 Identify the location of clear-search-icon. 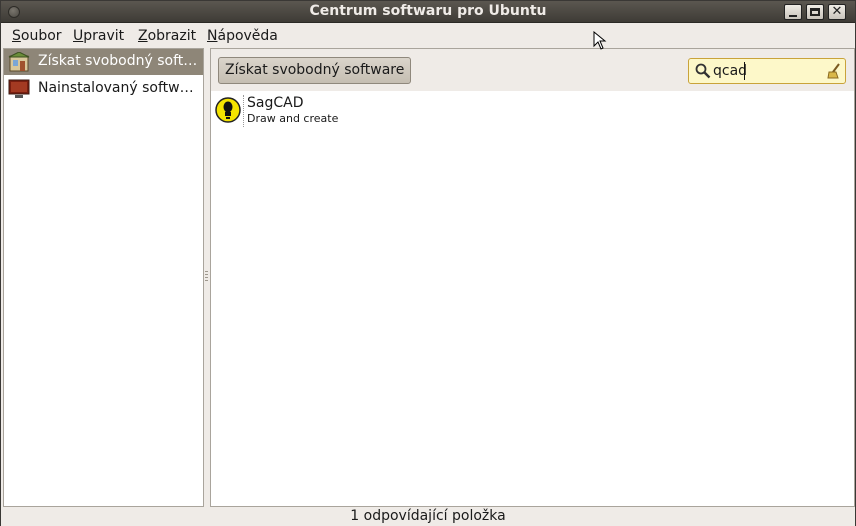
(834, 71).